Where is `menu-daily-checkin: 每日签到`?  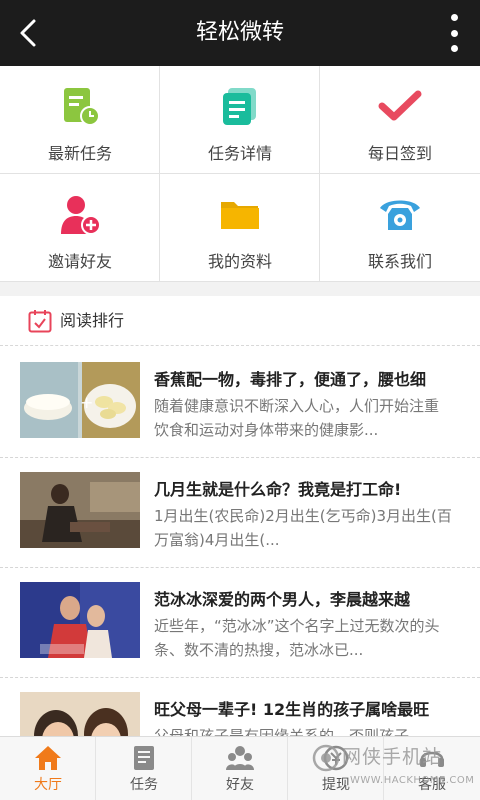
menu-daily-checkin: 每日签到 is located at coordinates (400, 120).